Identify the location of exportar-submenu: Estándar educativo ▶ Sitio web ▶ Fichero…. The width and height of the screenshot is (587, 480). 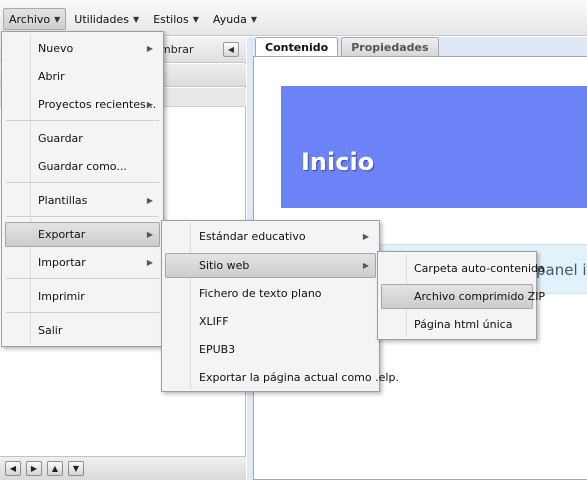
(280, 306).